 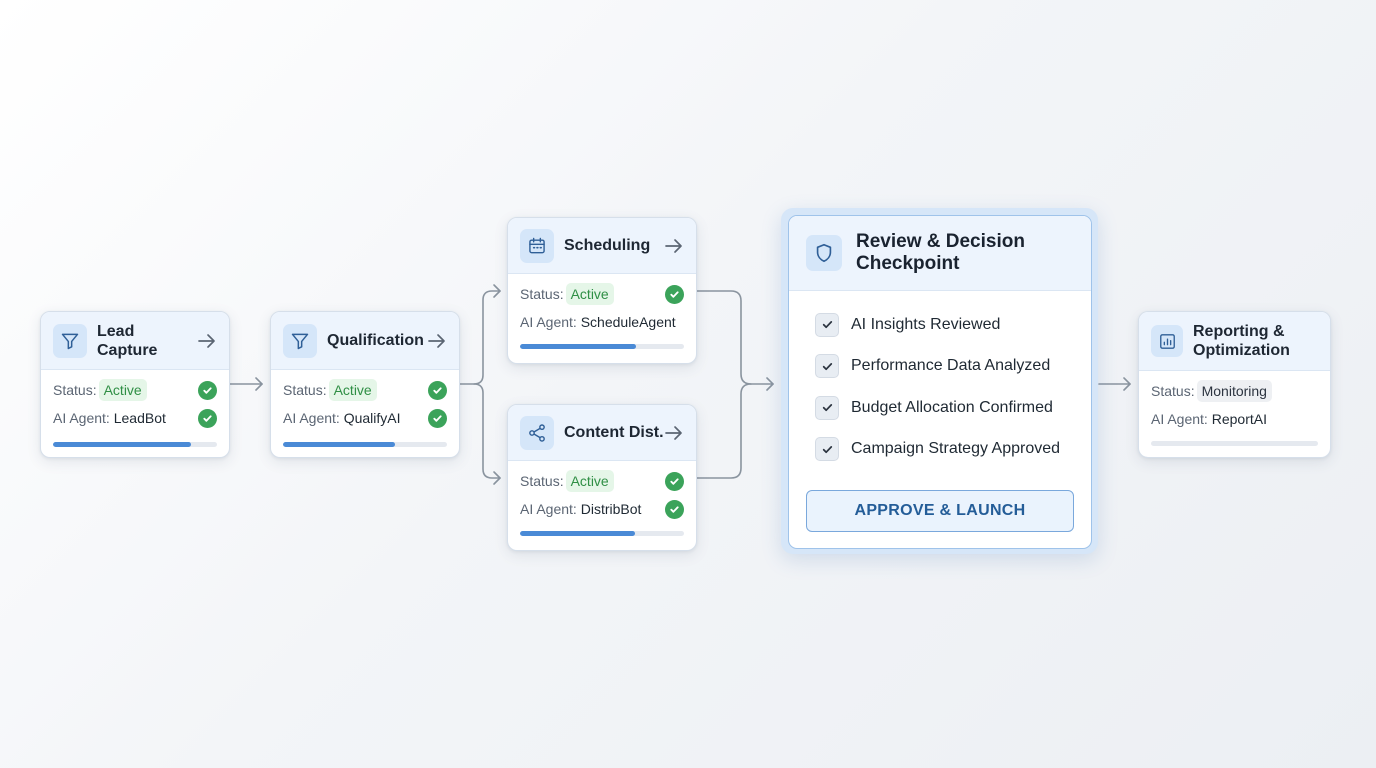 What do you see at coordinates (628, 322) in the screenshot?
I see `agent-name: ScheduleAgent` at bounding box center [628, 322].